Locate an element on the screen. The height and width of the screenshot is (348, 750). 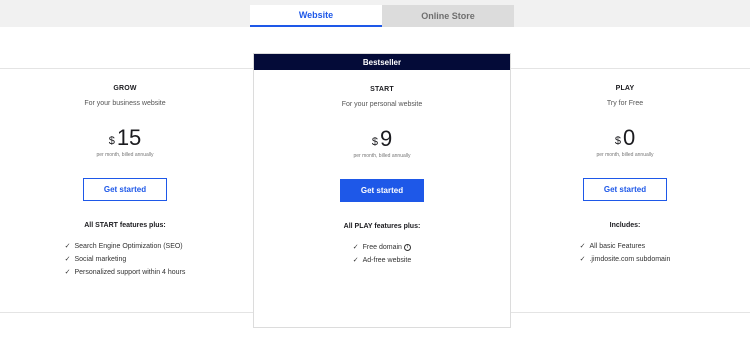
list-item: ✓ Free domain i is located at coordinates (382, 247).